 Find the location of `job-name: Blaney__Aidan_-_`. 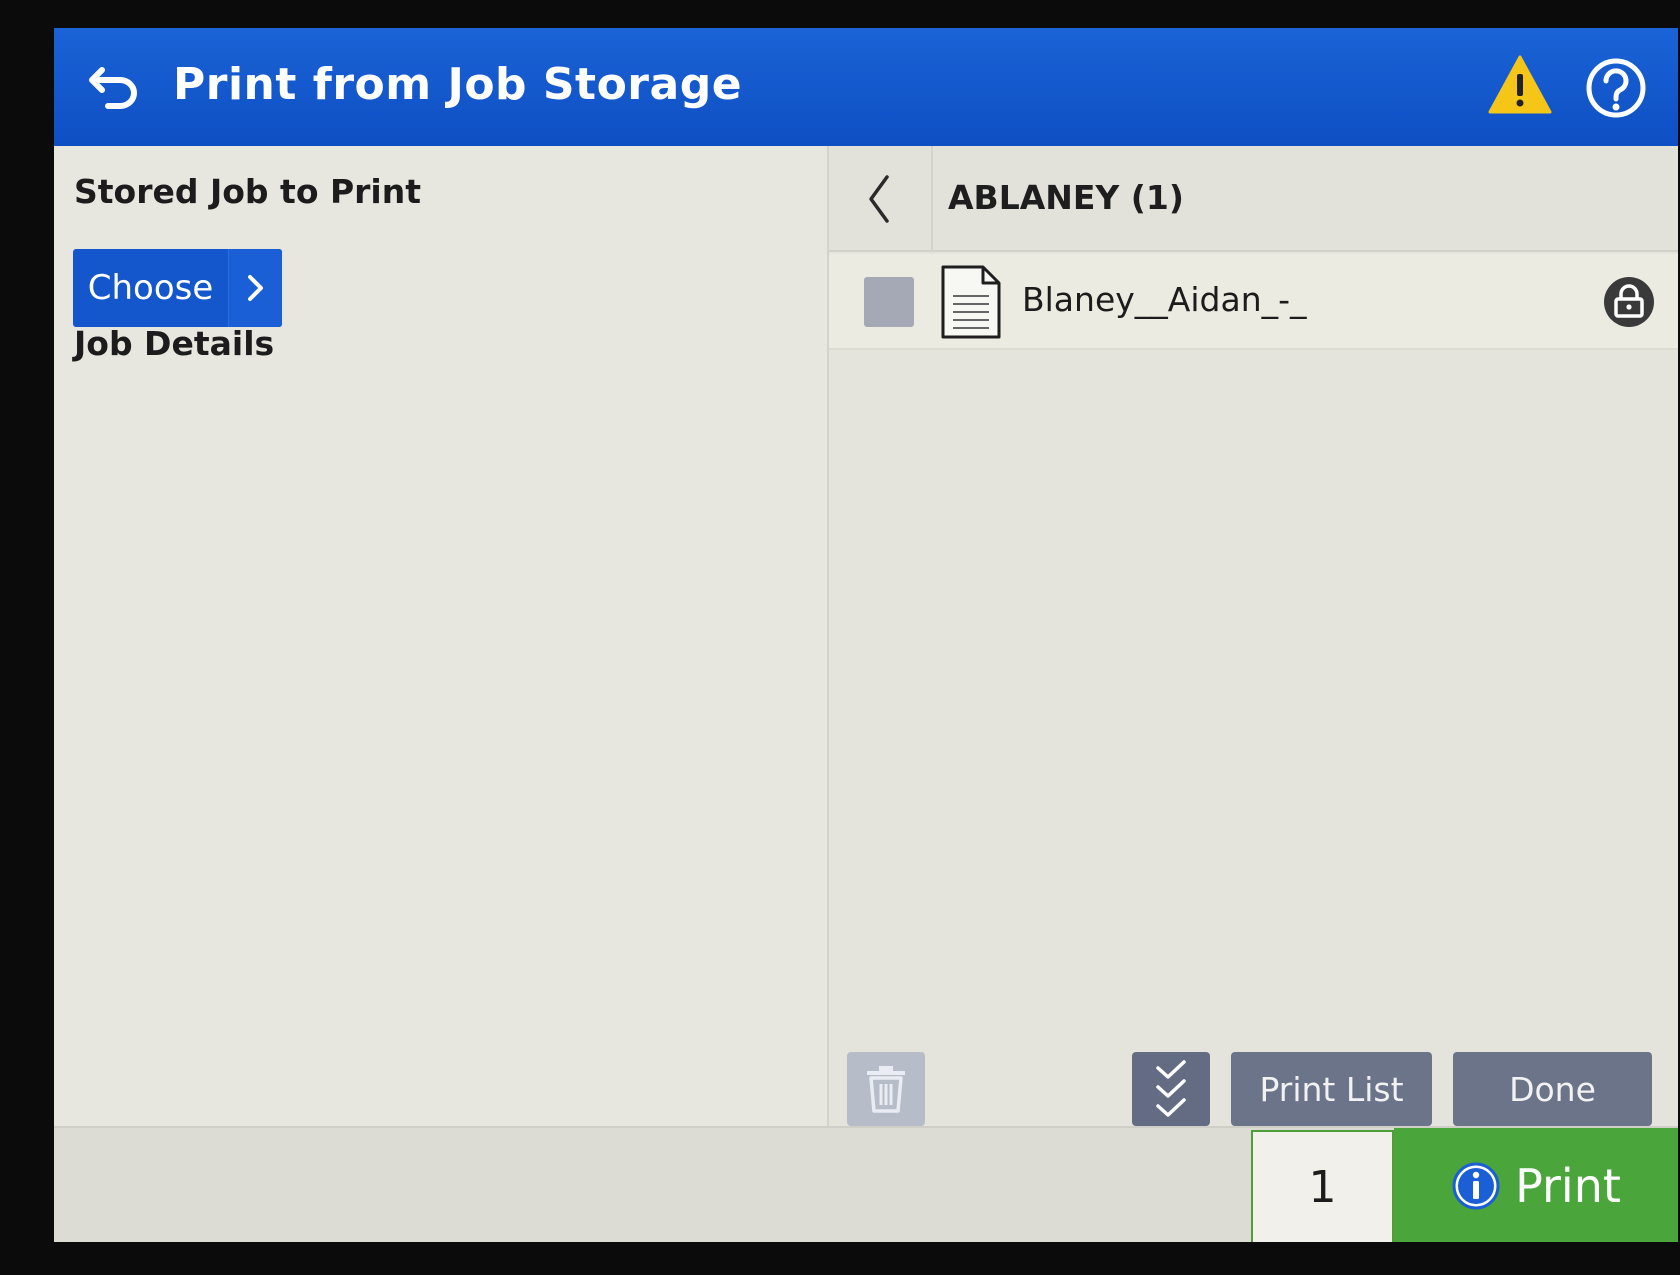

job-name: Blaney__Aidan_-_ is located at coordinates (1164, 299).